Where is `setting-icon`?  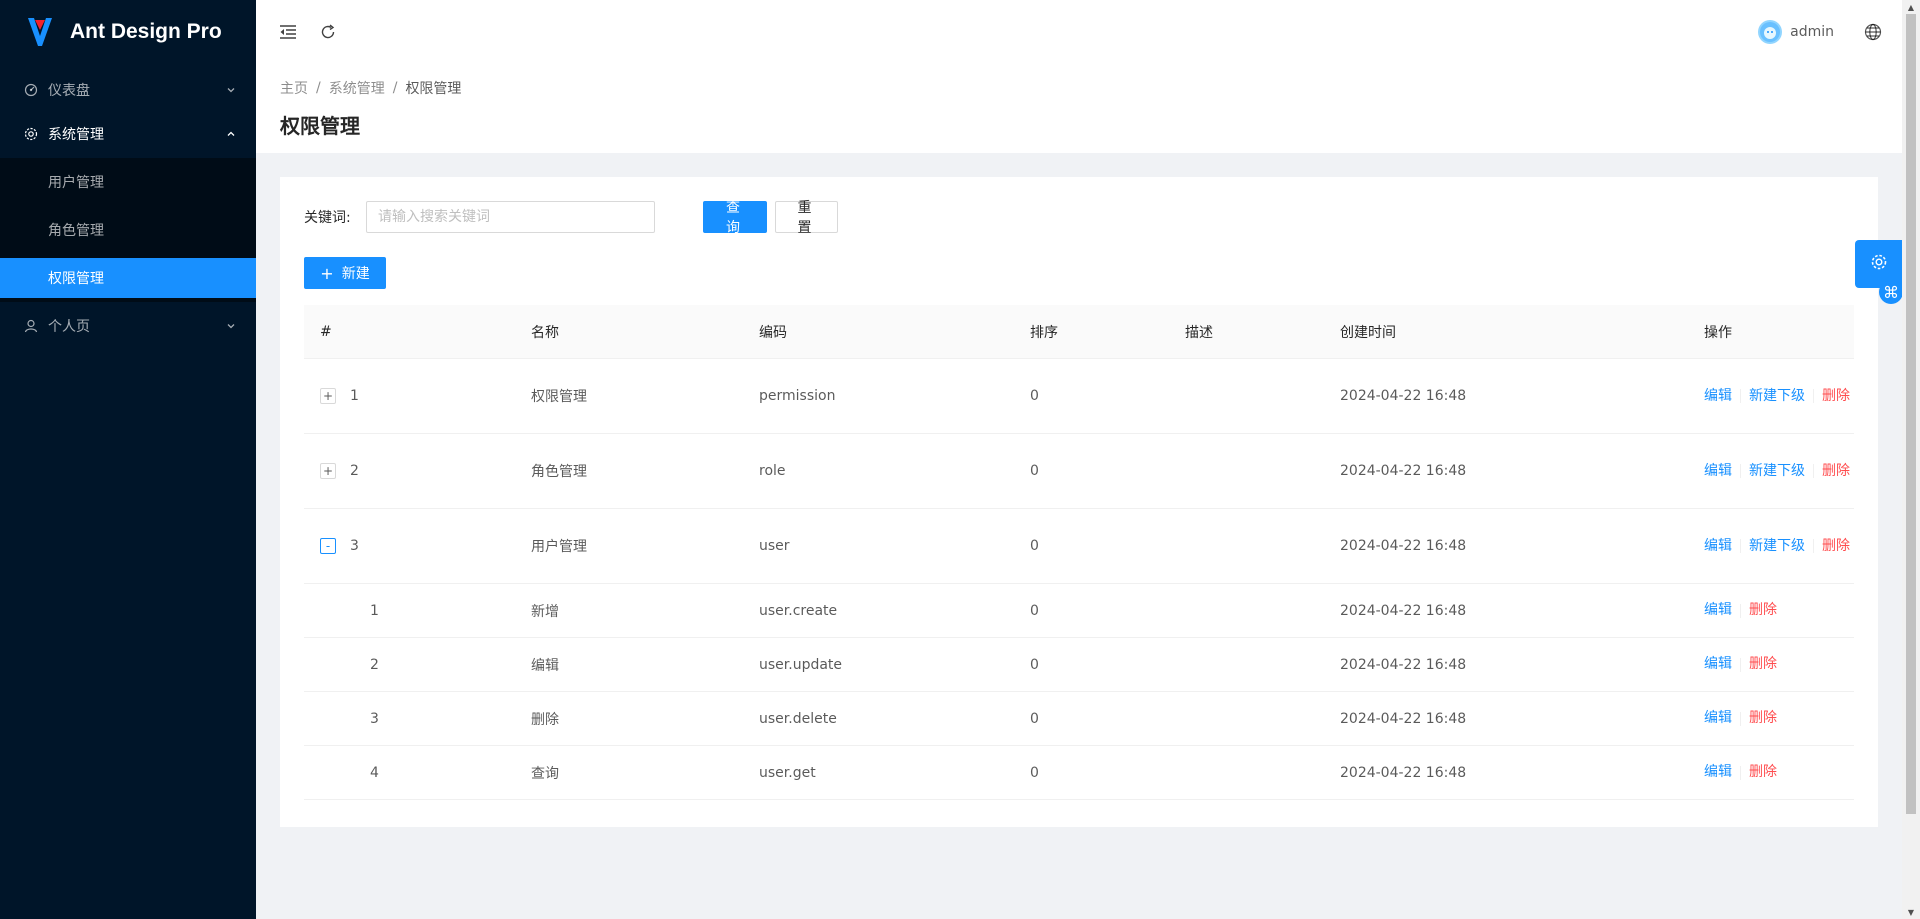 setting-icon is located at coordinates (31, 134).